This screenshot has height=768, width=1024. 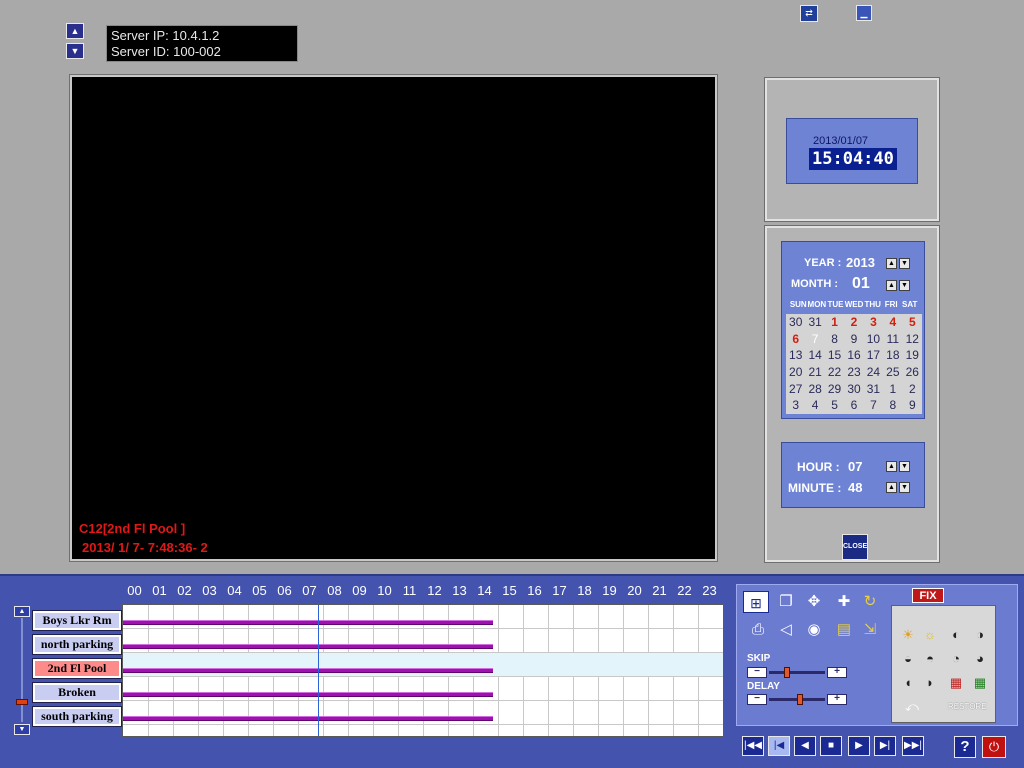 I want to click on camera-button: north parking, so click(x=77, y=644).